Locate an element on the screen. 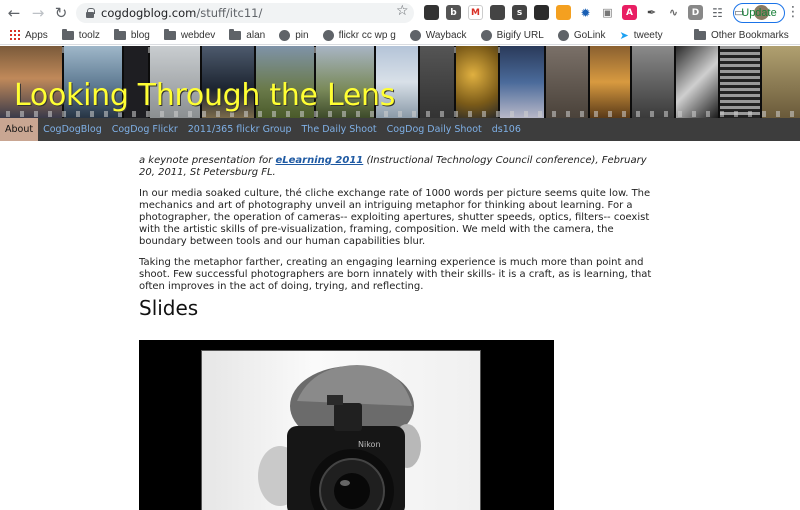 The image size is (800, 510). menu-kebab-icon: ⋮ is located at coordinates (793, 12).